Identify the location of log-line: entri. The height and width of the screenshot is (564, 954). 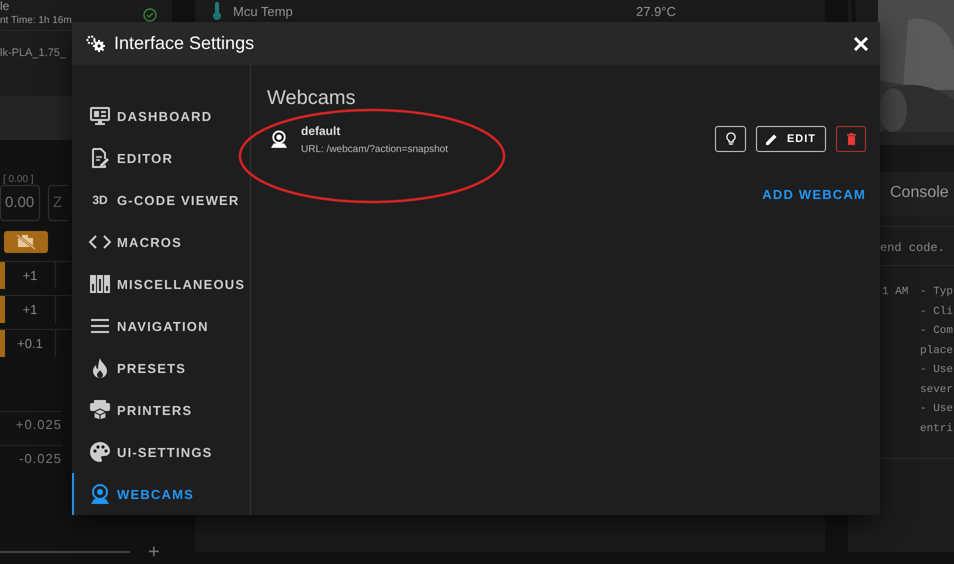
(937, 429).